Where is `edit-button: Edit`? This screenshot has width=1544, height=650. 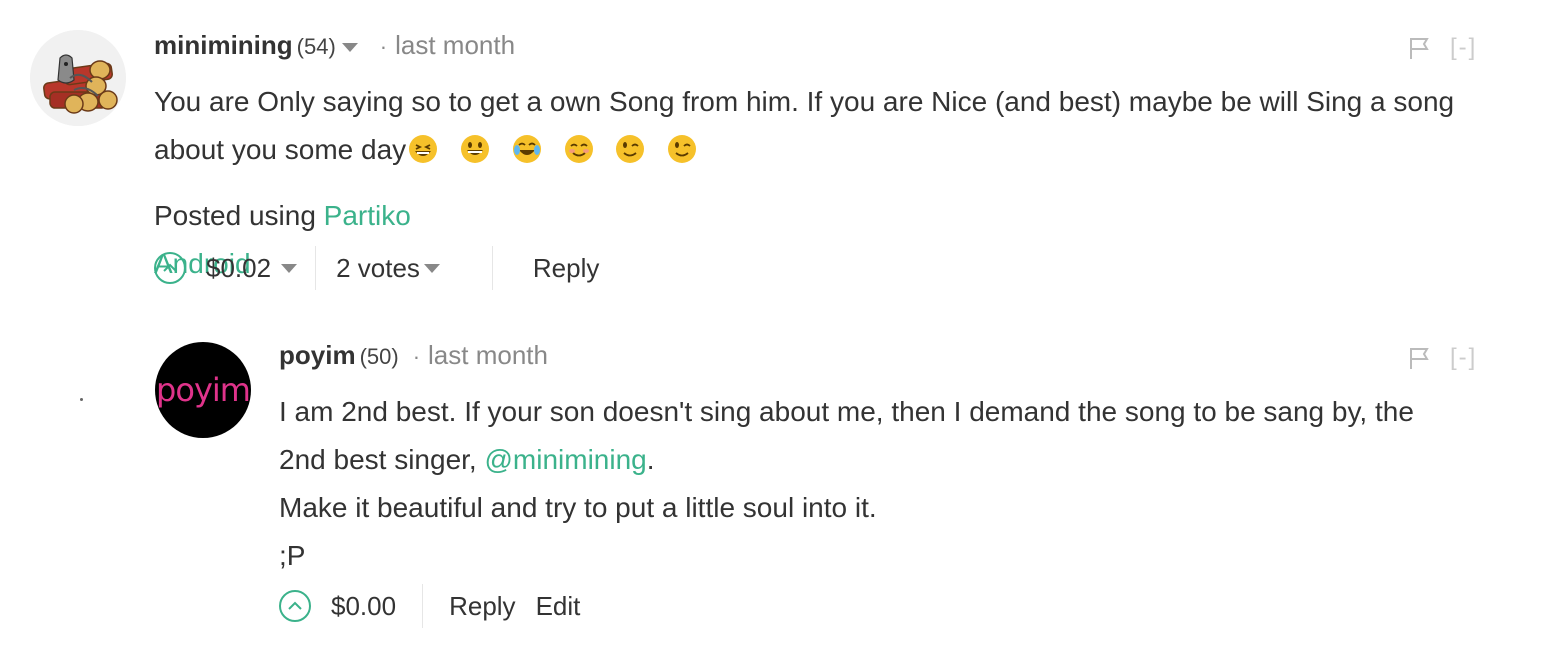 edit-button: Edit is located at coordinates (558, 606).